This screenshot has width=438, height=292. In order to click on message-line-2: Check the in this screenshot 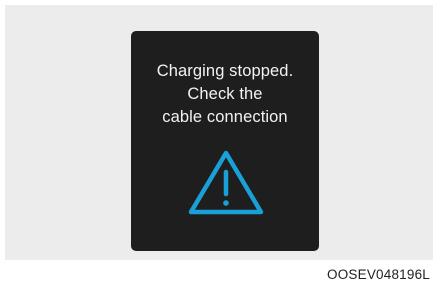, I will do `click(225, 94)`.